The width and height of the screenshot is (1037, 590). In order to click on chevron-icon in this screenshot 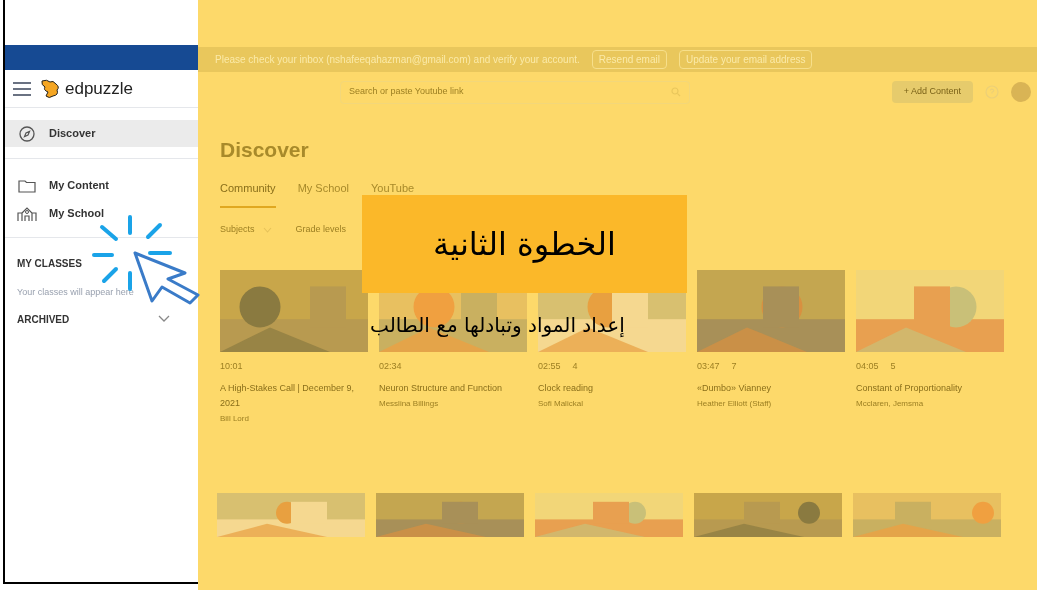, I will do `click(164, 319)`.